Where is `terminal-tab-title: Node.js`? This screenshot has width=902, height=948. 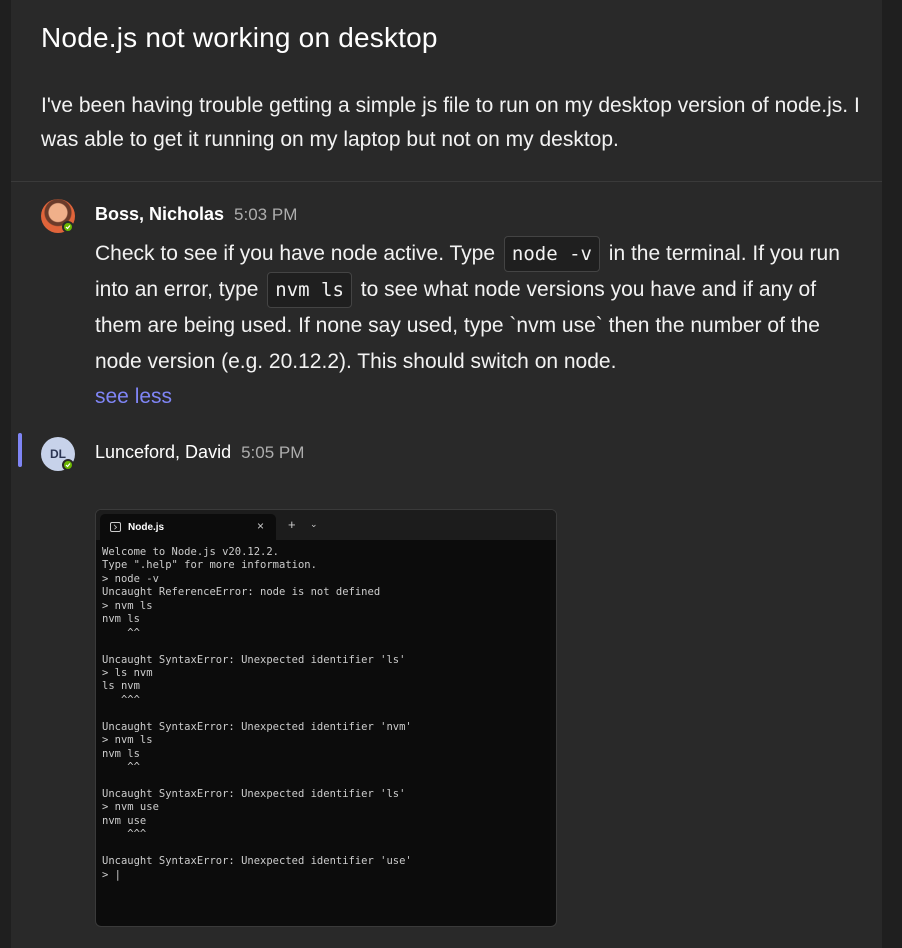
terminal-tab-title: Node.js is located at coordinates (146, 527).